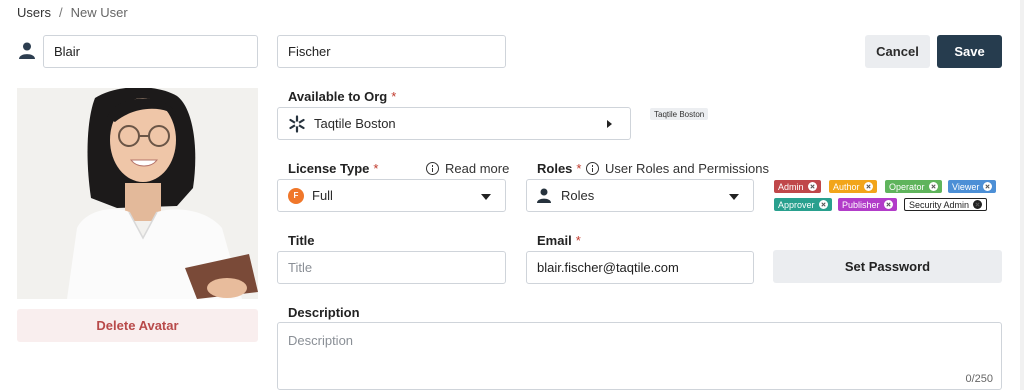 This screenshot has height=390, width=1024. Describe the element at coordinates (640, 195) in the screenshot. I see `roles-select: Roles` at that location.